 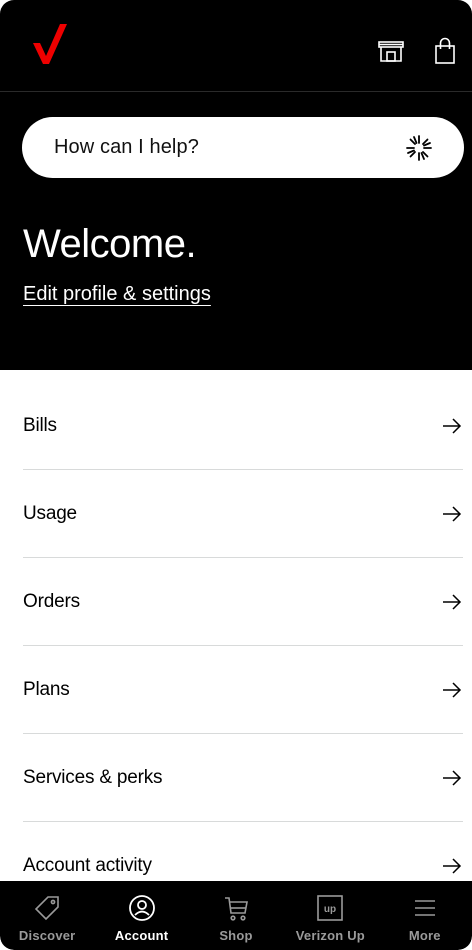 What do you see at coordinates (243, 778) in the screenshot?
I see `menu-item-services-perks: Services & perks` at bounding box center [243, 778].